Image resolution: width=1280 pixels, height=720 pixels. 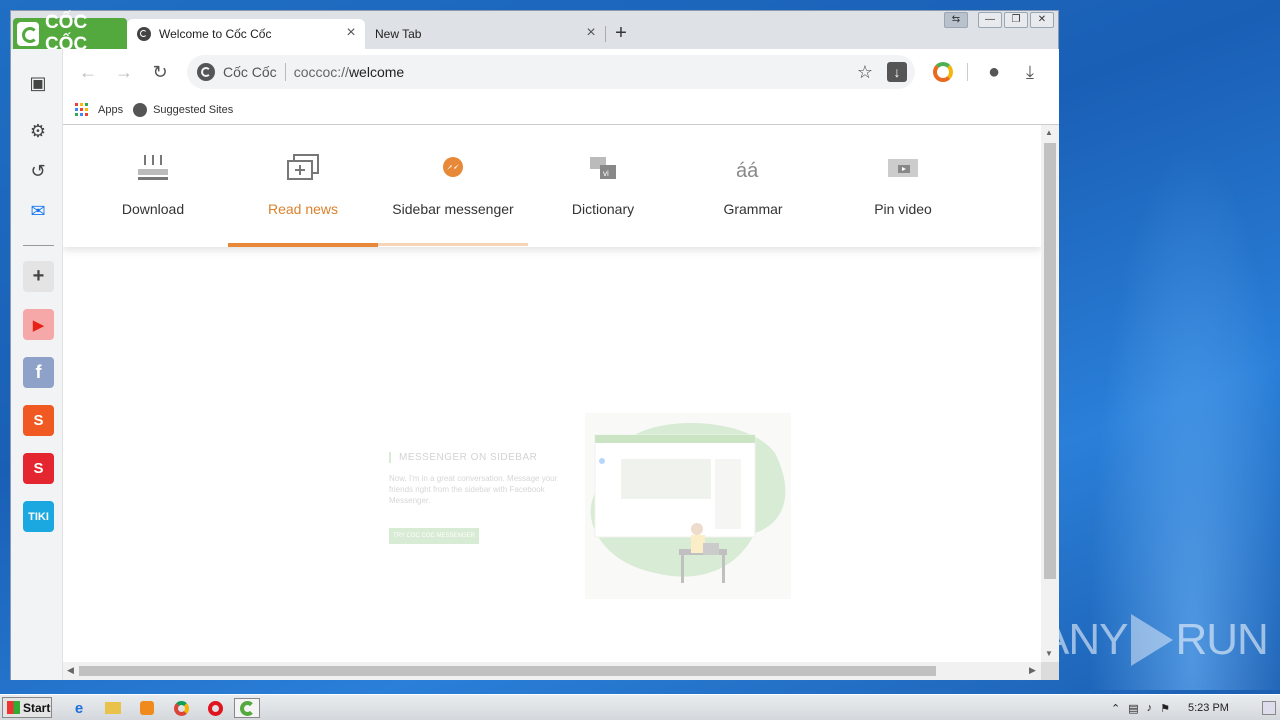 I want to click on feature-pin-video: Pin video, so click(x=903, y=186).